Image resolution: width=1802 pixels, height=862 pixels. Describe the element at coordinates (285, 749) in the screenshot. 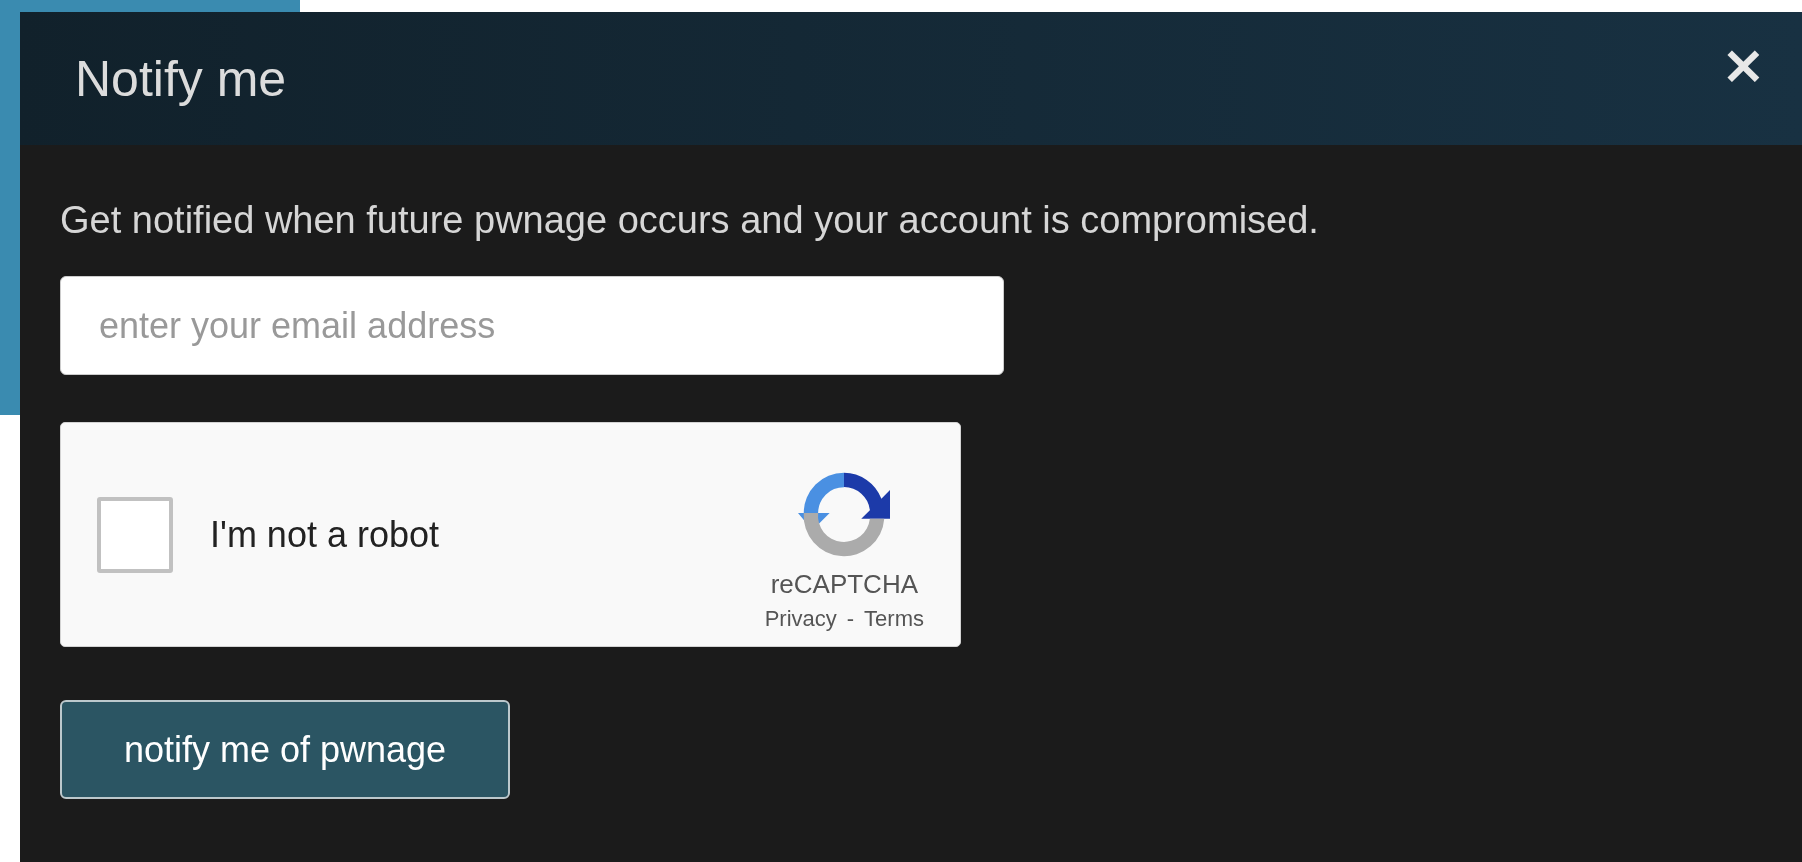

I see `submit-button: notify me of pwnage` at that location.